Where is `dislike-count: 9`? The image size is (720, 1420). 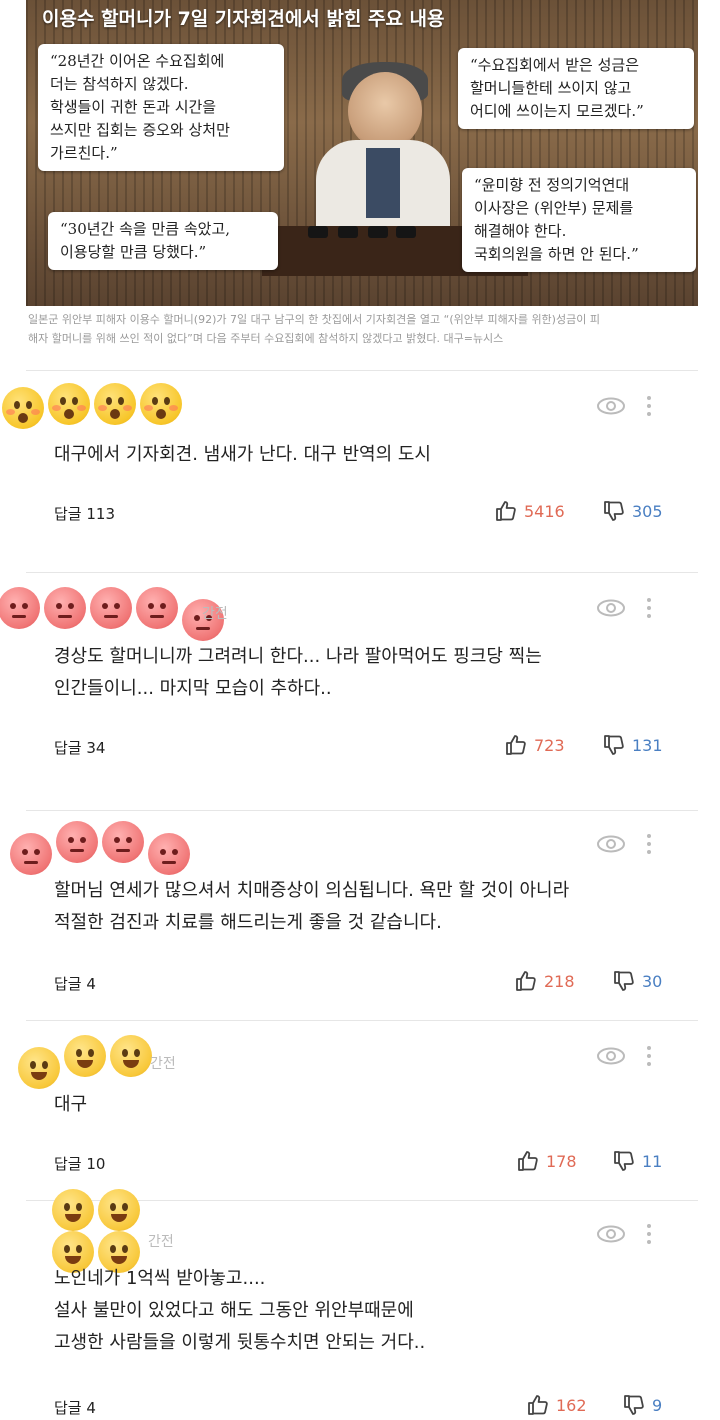
dislike-count: 9 is located at coordinates (657, 1405).